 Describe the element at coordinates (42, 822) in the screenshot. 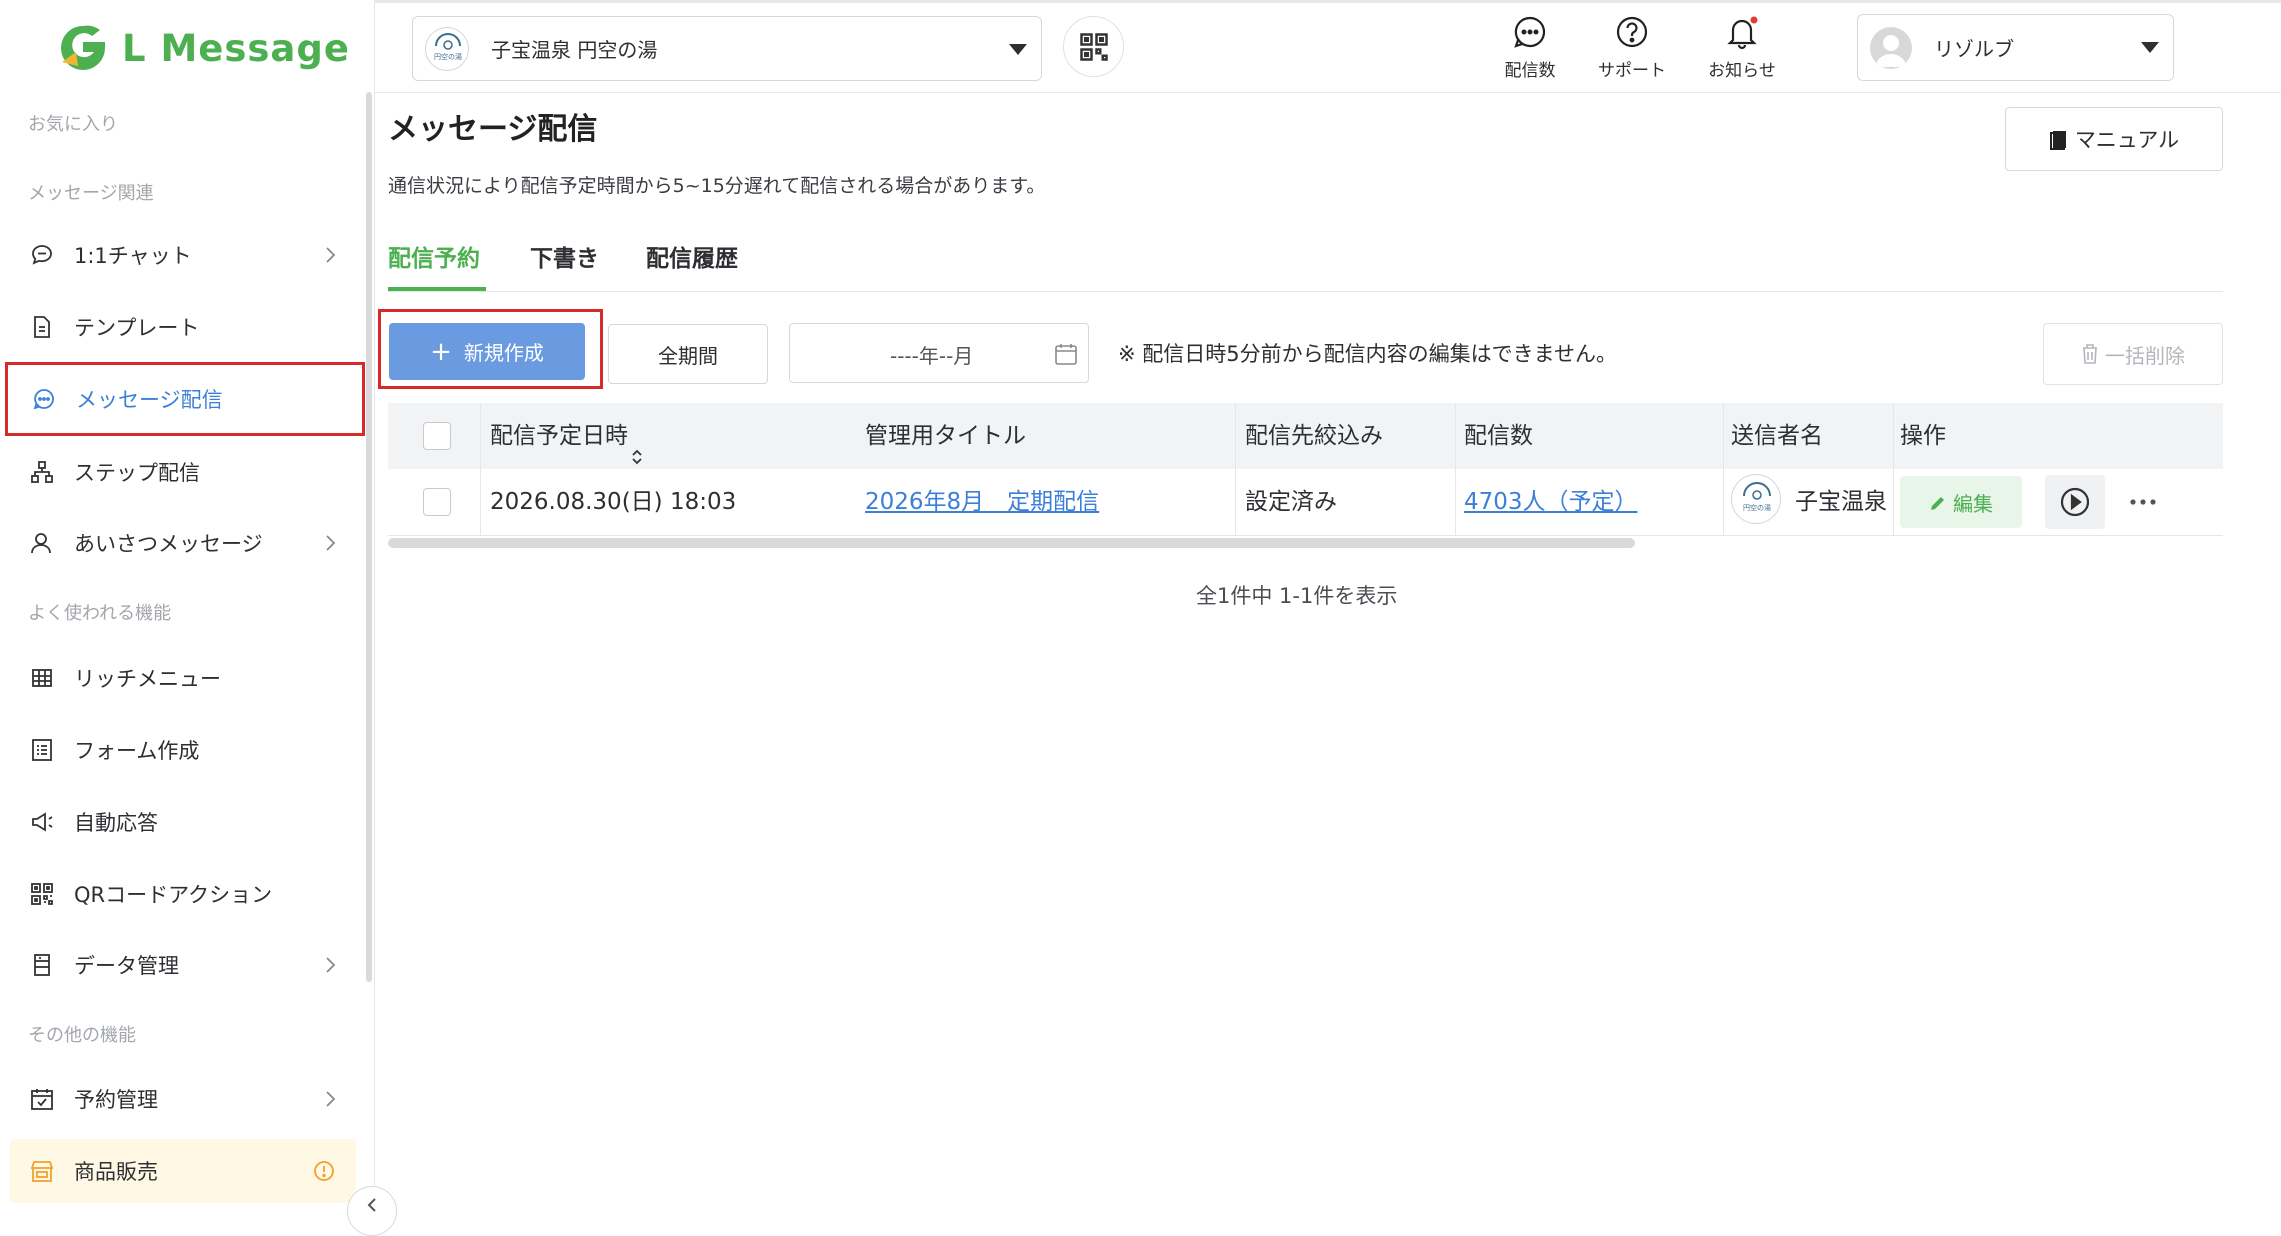

I see `megaphone-icon` at that location.